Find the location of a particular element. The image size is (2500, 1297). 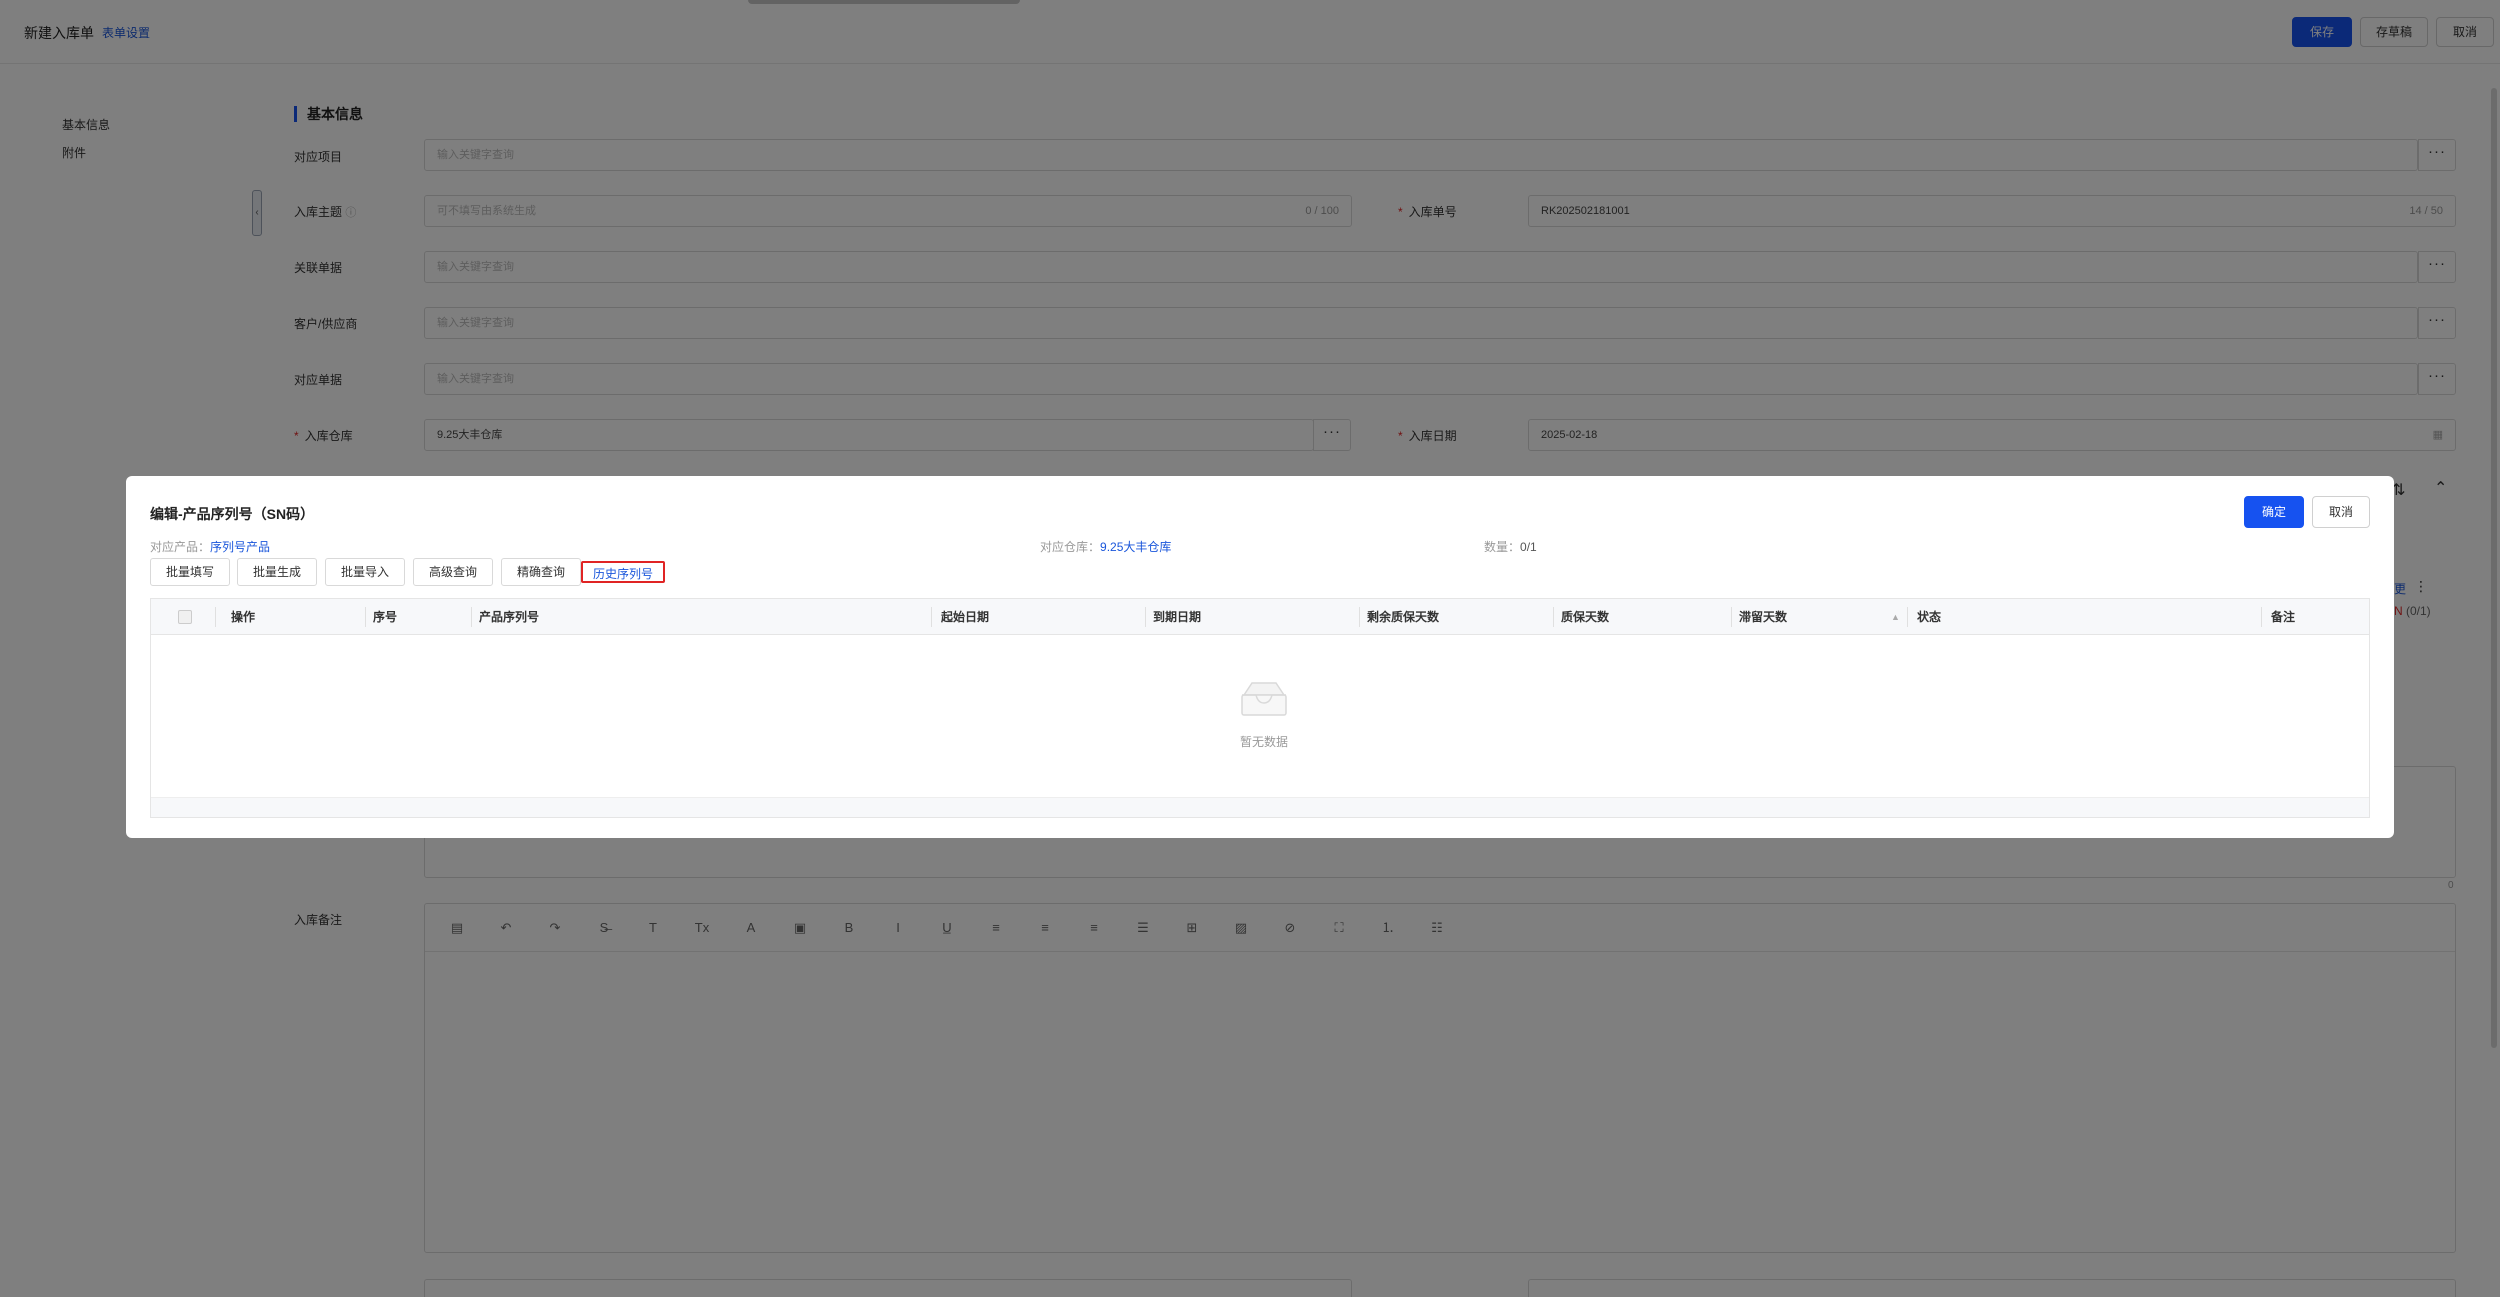

col-status: 状态 is located at coordinates (1929, 617).